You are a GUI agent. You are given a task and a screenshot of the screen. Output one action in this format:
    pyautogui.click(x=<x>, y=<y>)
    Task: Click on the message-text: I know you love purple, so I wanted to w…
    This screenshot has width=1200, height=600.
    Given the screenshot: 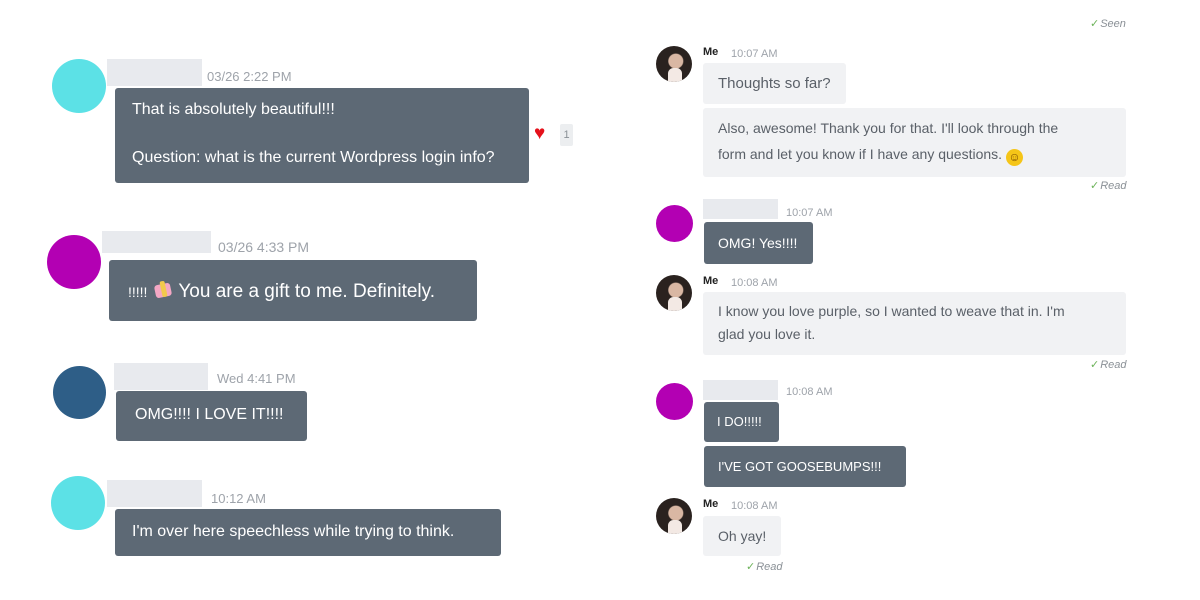 What is the action you would take?
    pyautogui.click(x=891, y=311)
    